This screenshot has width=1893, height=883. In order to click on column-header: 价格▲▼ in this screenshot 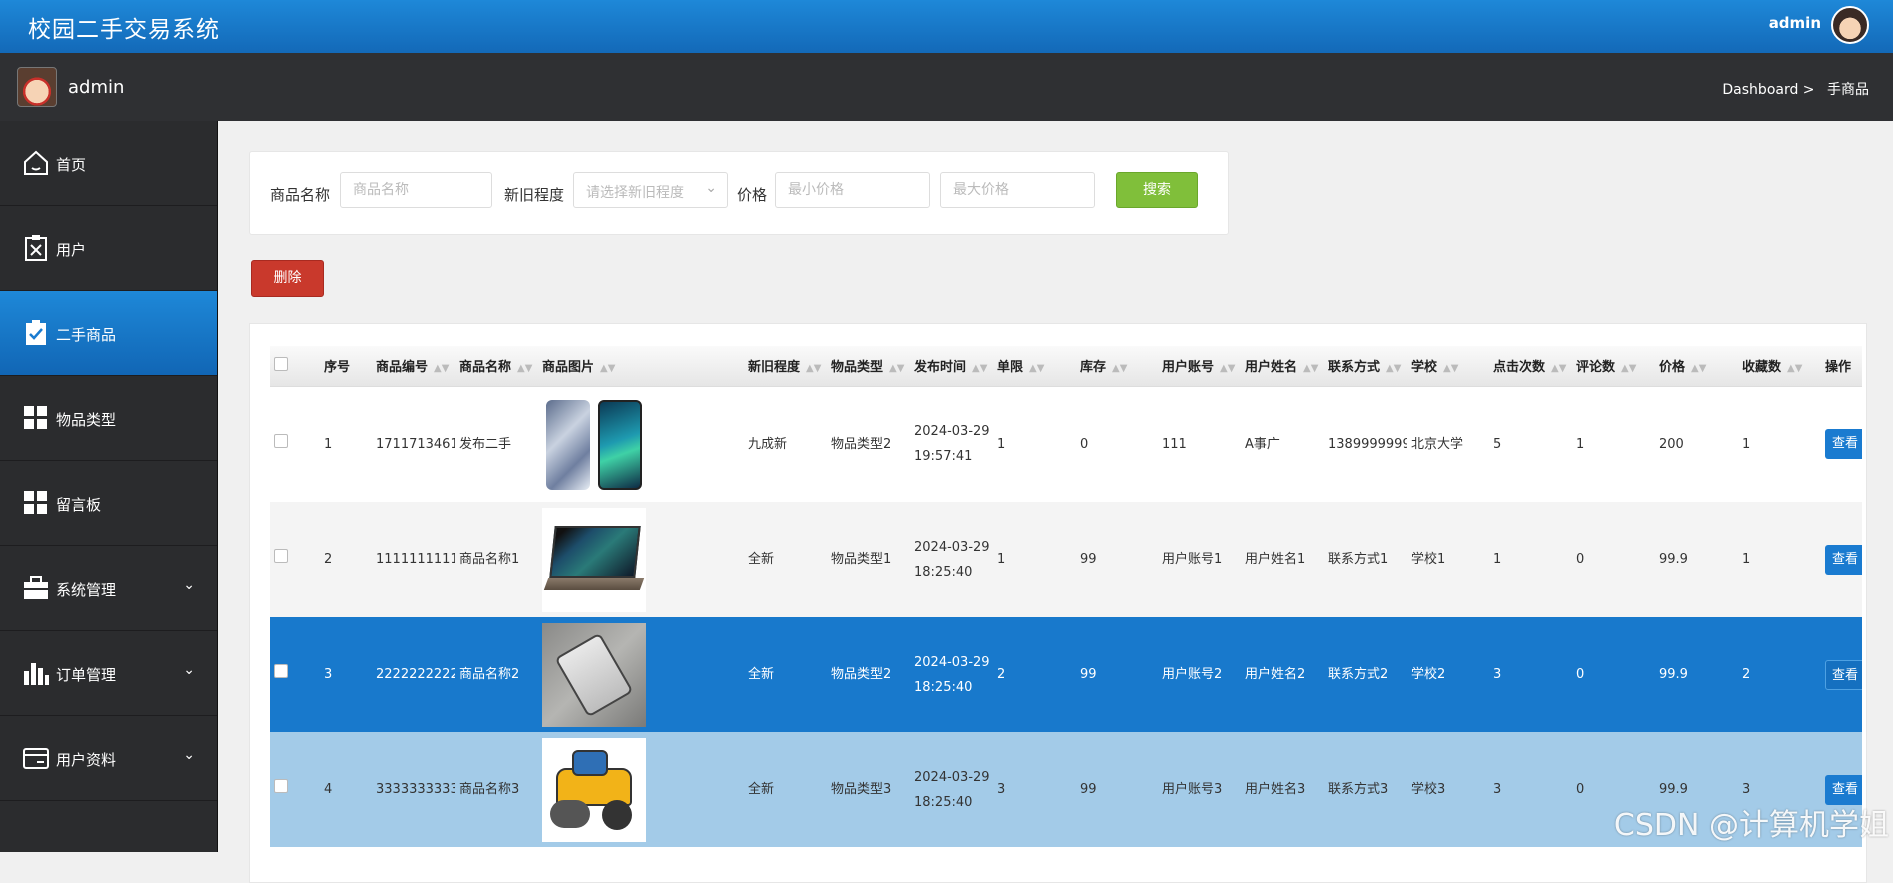, I will do `click(1696, 366)`.